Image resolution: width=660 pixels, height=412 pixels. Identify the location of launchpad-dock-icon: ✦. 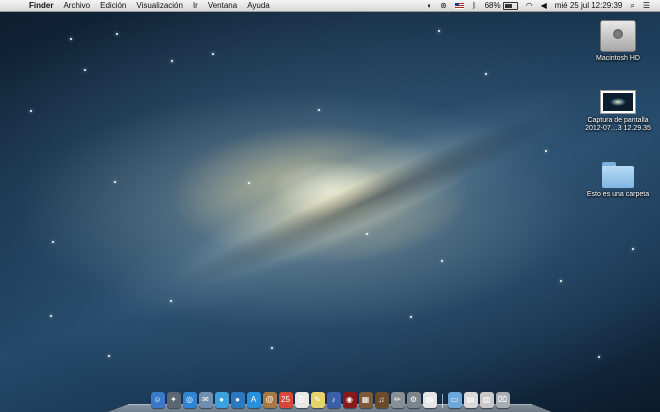
(173, 400).